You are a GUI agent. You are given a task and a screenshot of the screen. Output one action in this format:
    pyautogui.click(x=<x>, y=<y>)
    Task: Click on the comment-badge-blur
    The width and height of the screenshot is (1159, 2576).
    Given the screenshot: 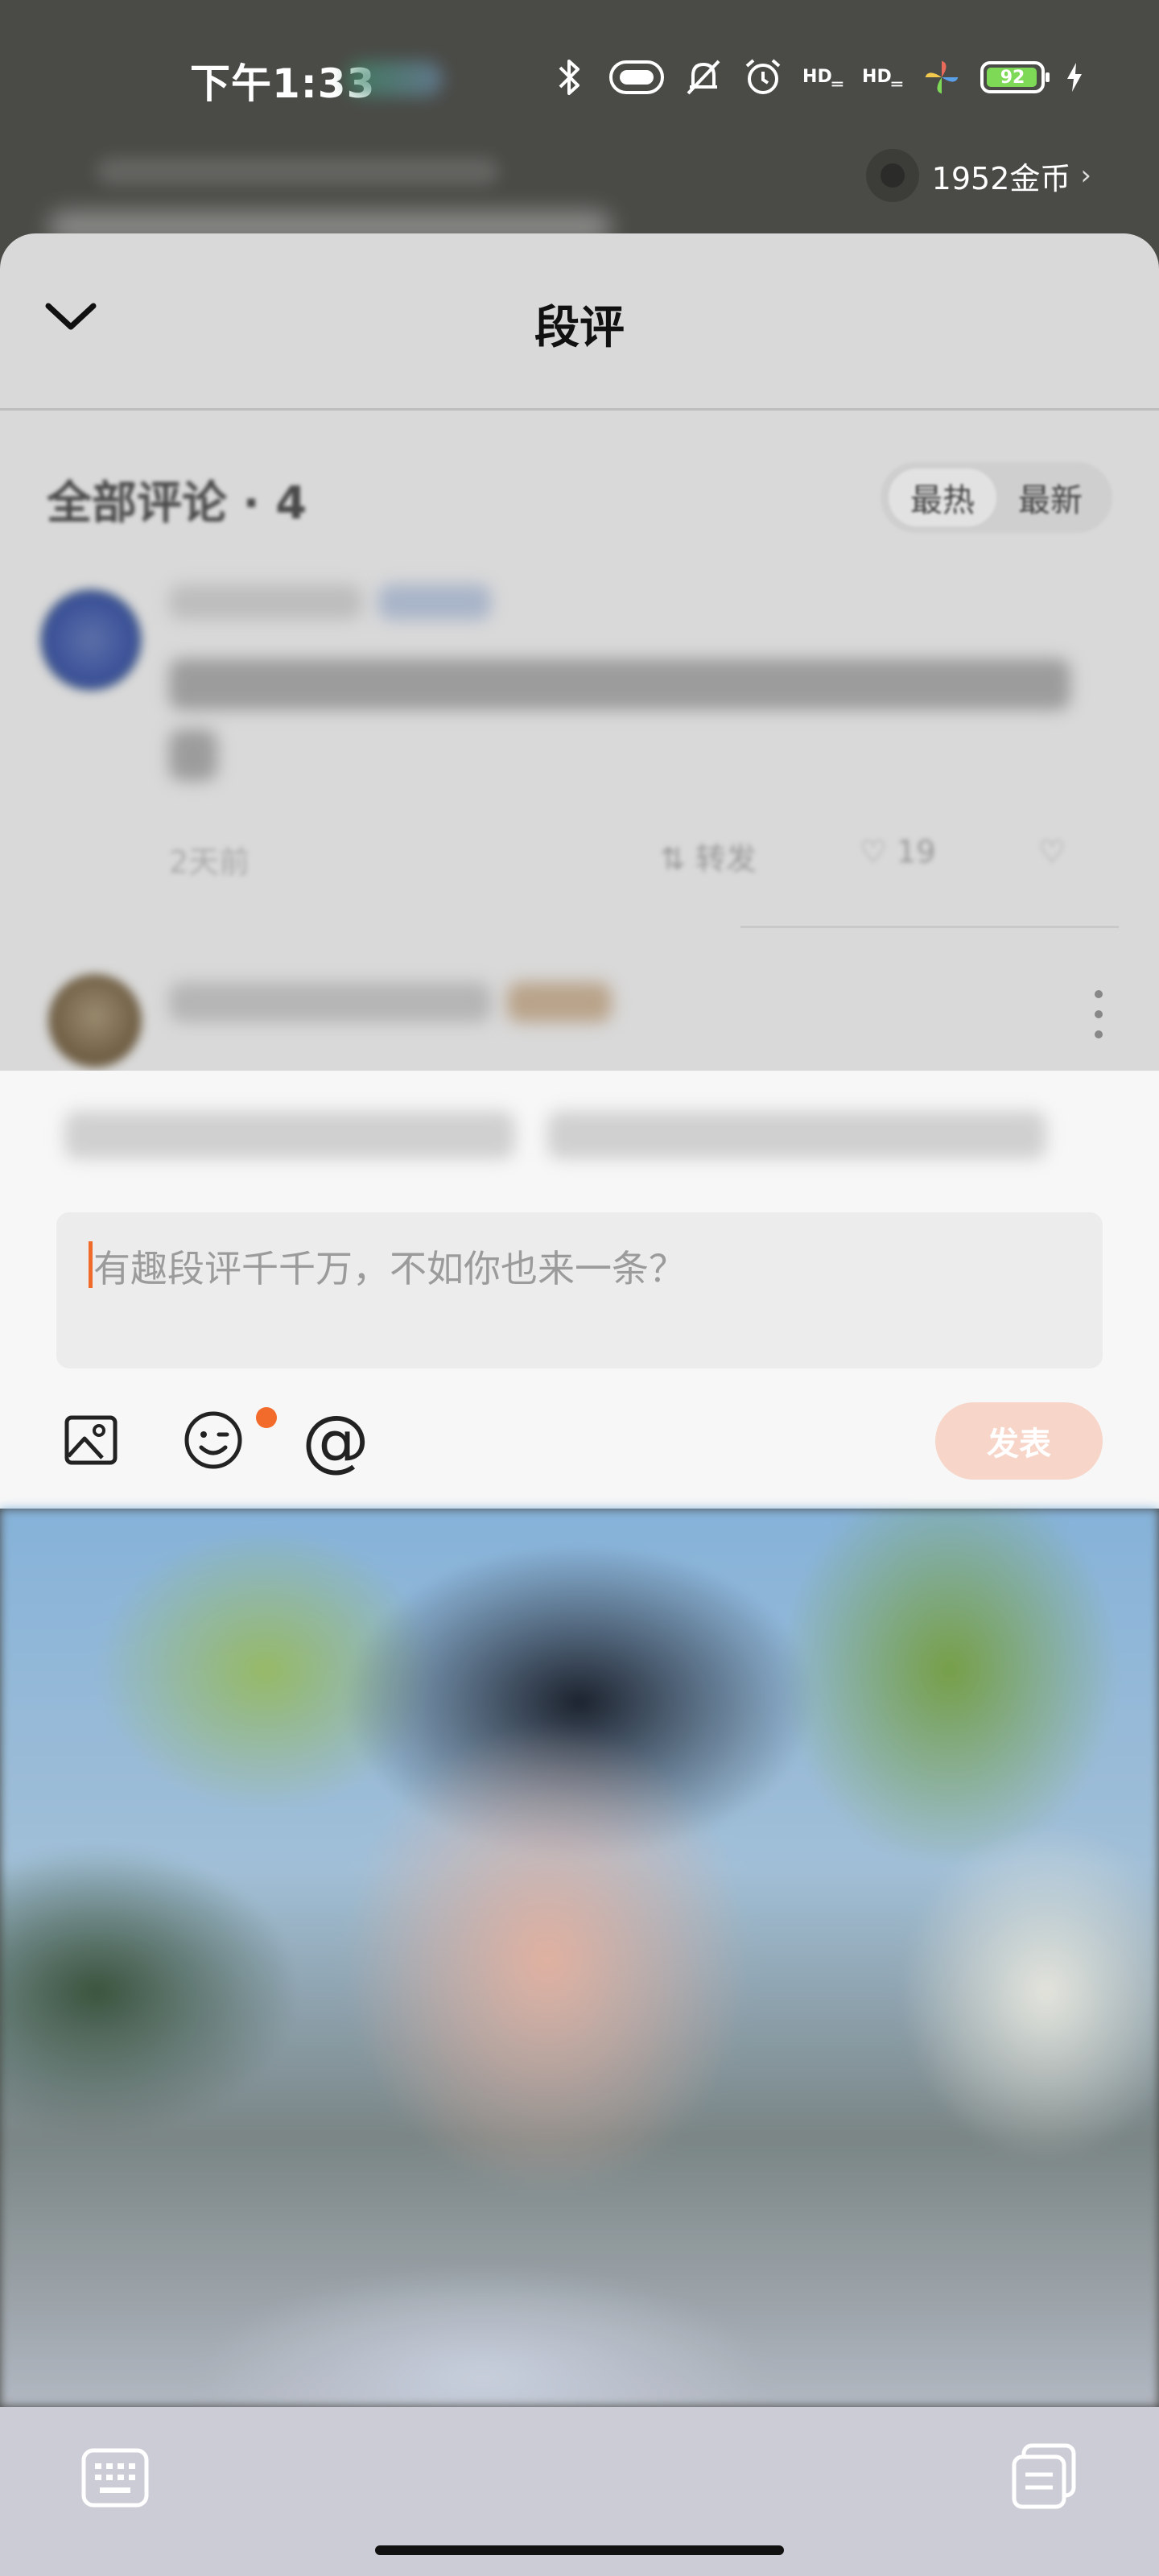 What is the action you would take?
    pyautogui.click(x=434, y=602)
    